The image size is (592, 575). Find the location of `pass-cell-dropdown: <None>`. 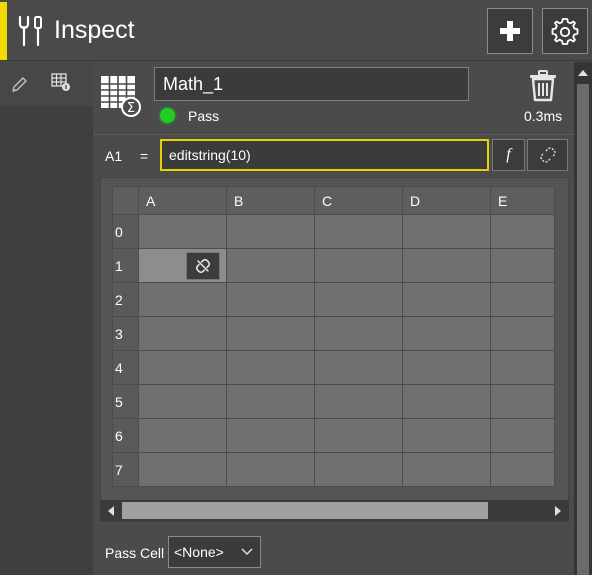

pass-cell-dropdown: <None> is located at coordinates (214, 552).